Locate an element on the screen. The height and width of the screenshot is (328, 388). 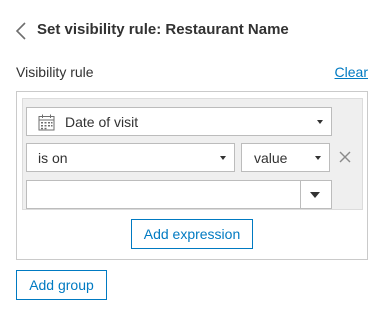
operator-select: is on is located at coordinates (130, 157).